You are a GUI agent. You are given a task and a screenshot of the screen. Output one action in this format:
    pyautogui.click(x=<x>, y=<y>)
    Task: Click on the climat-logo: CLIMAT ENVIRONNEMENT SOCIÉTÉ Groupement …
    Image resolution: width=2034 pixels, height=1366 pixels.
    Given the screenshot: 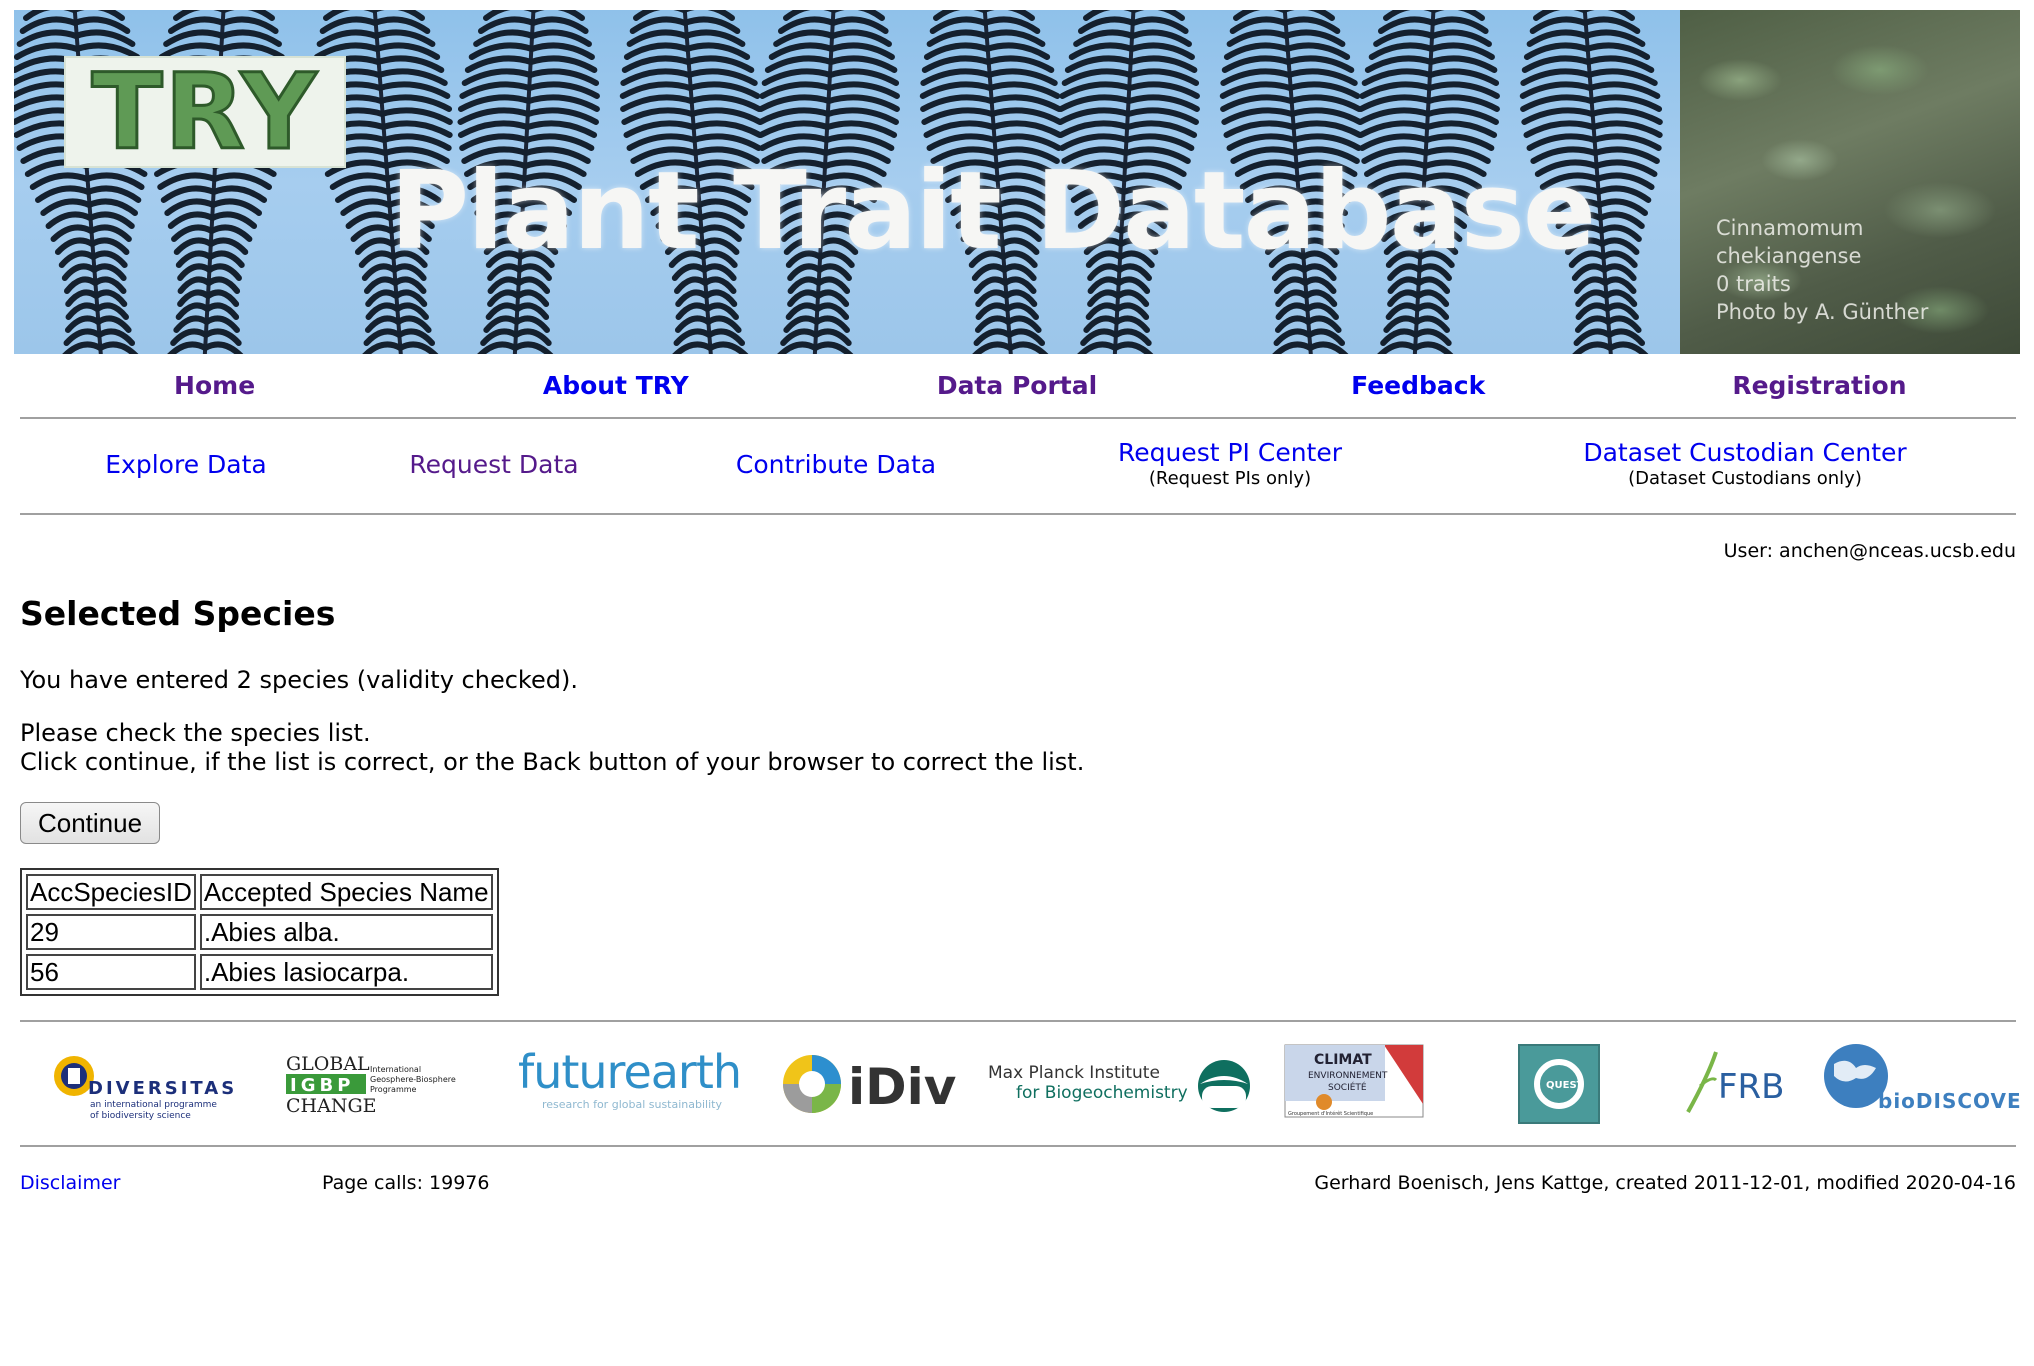 What is the action you would take?
    pyautogui.click(x=1354, y=1083)
    